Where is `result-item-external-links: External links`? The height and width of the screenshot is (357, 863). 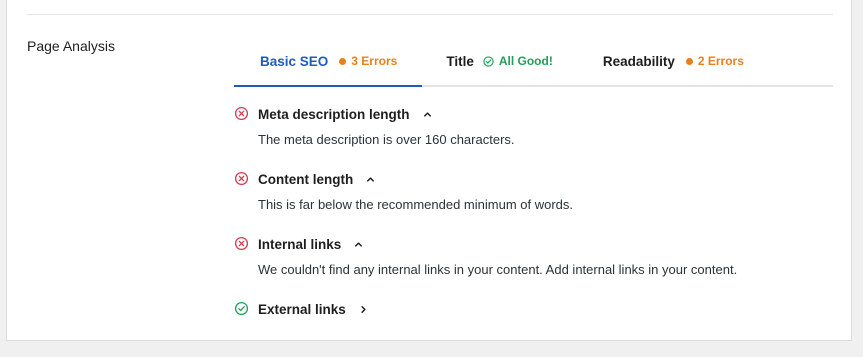
result-item-external-links: External links is located at coordinates (301, 309).